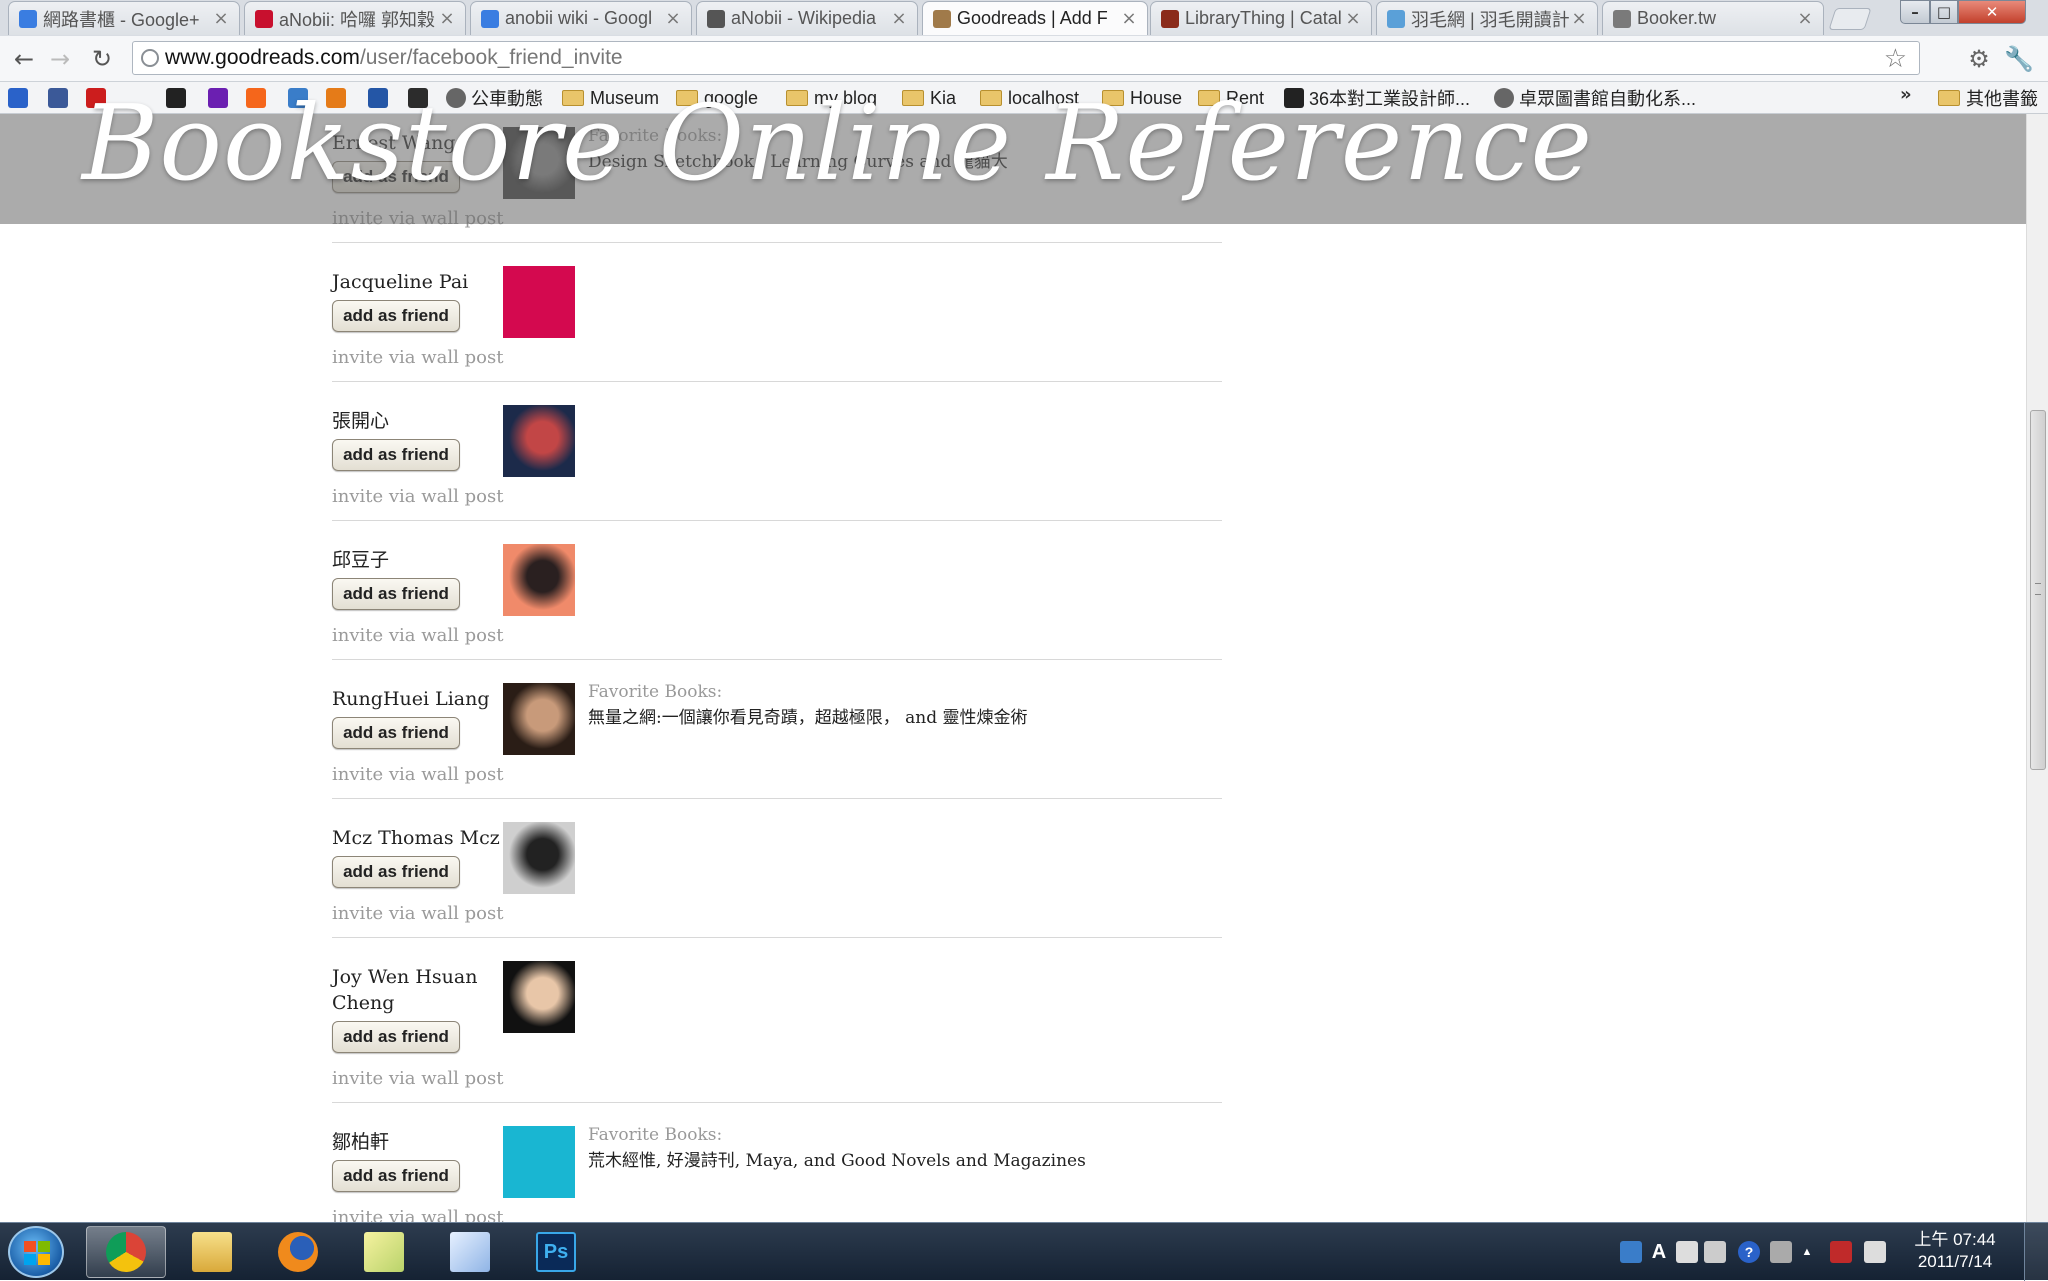 Image resolution: width=2048 pixels, height=1281 pixels. What do you see at coordinates (1841, 1252) in the screenshot?
I see `action-center-icon` at bounding box center [1841, 1252].